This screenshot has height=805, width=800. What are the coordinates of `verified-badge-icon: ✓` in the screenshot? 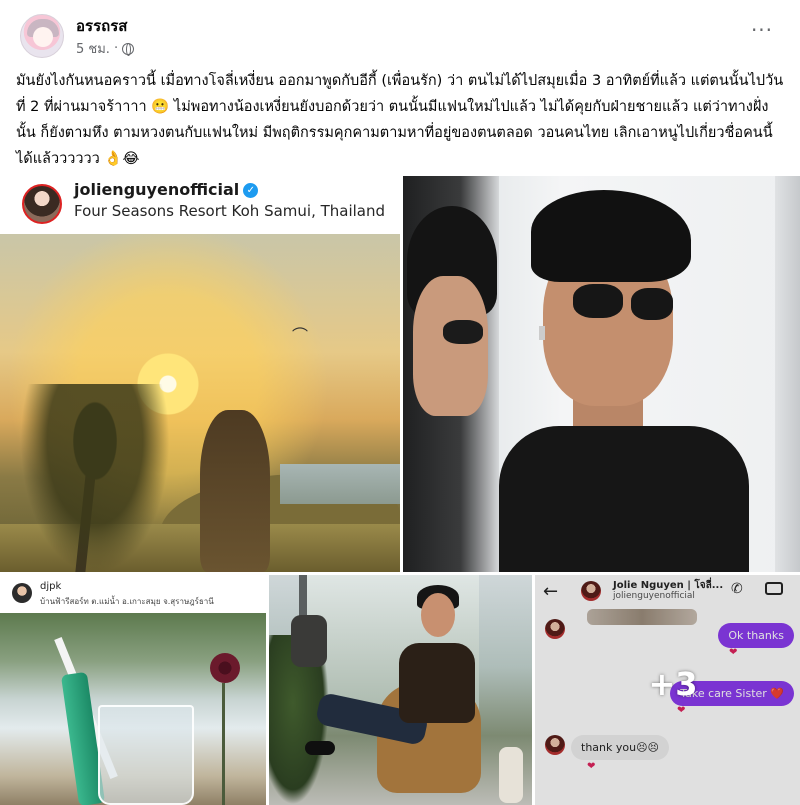 It's located at (251, 190).